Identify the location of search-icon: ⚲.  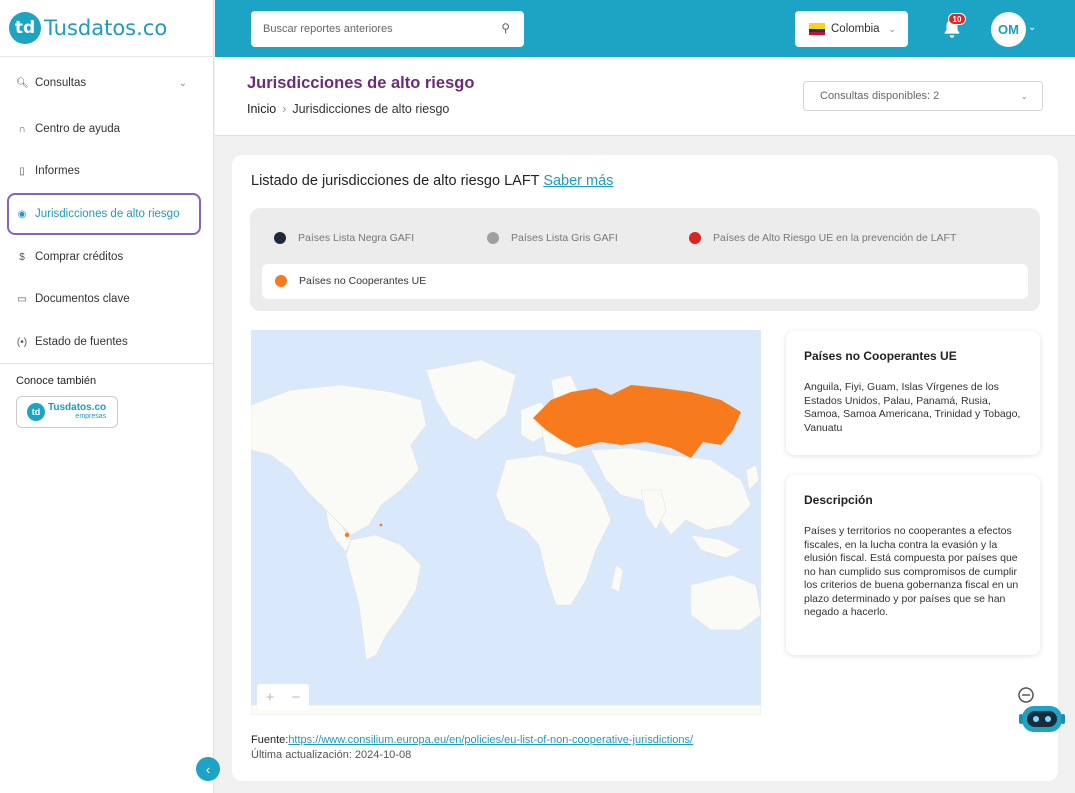
(505, 28).